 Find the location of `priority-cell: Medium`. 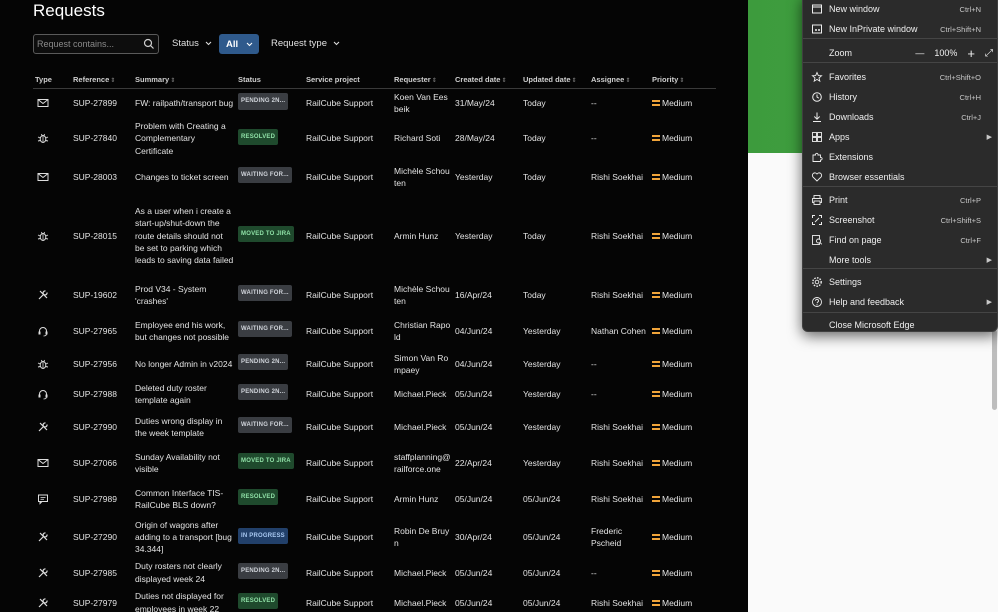

priority-cell: Medium is located at coordinates (683, 103).